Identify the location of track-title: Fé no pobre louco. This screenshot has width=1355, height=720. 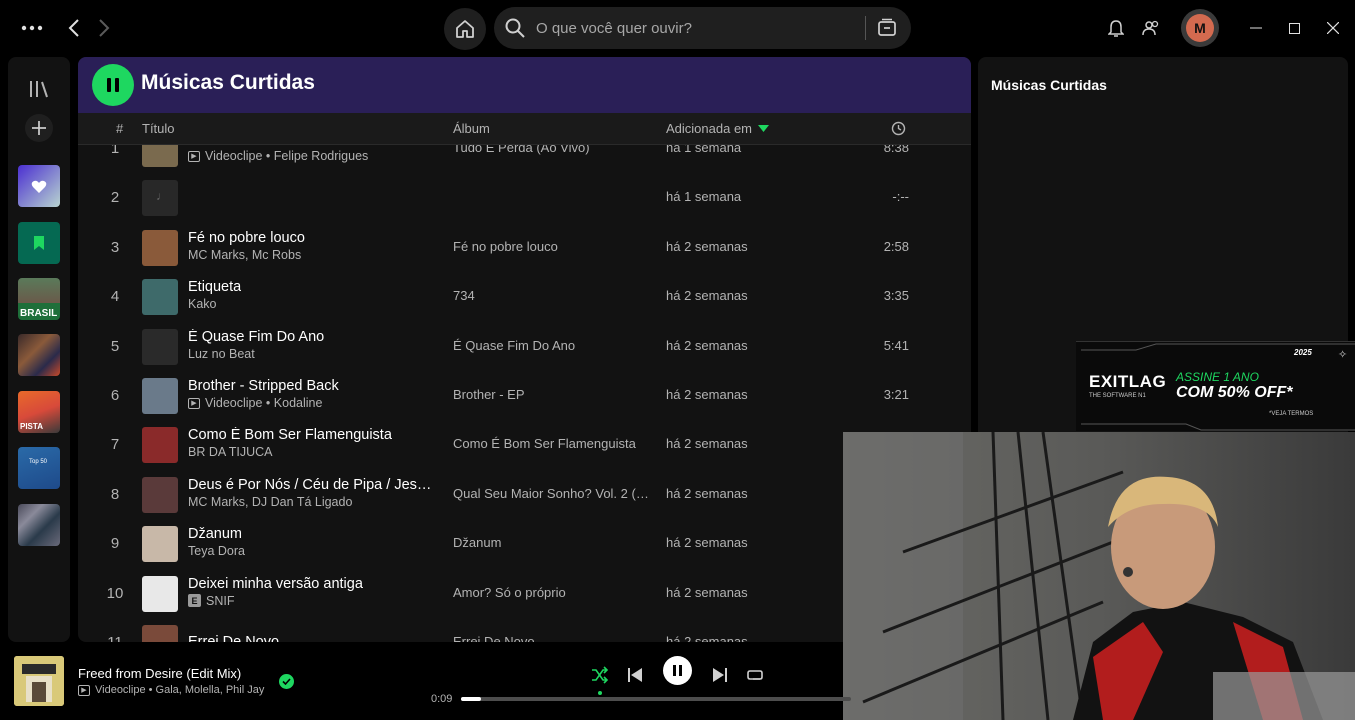
(246, 238).